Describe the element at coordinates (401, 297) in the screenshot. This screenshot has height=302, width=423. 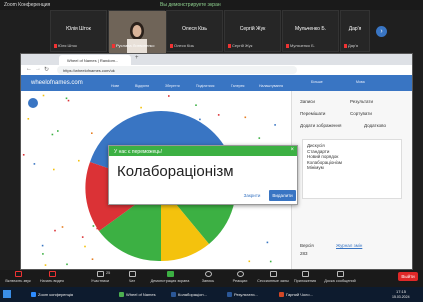
I see `clock-date: 15.03.2024` at that location.